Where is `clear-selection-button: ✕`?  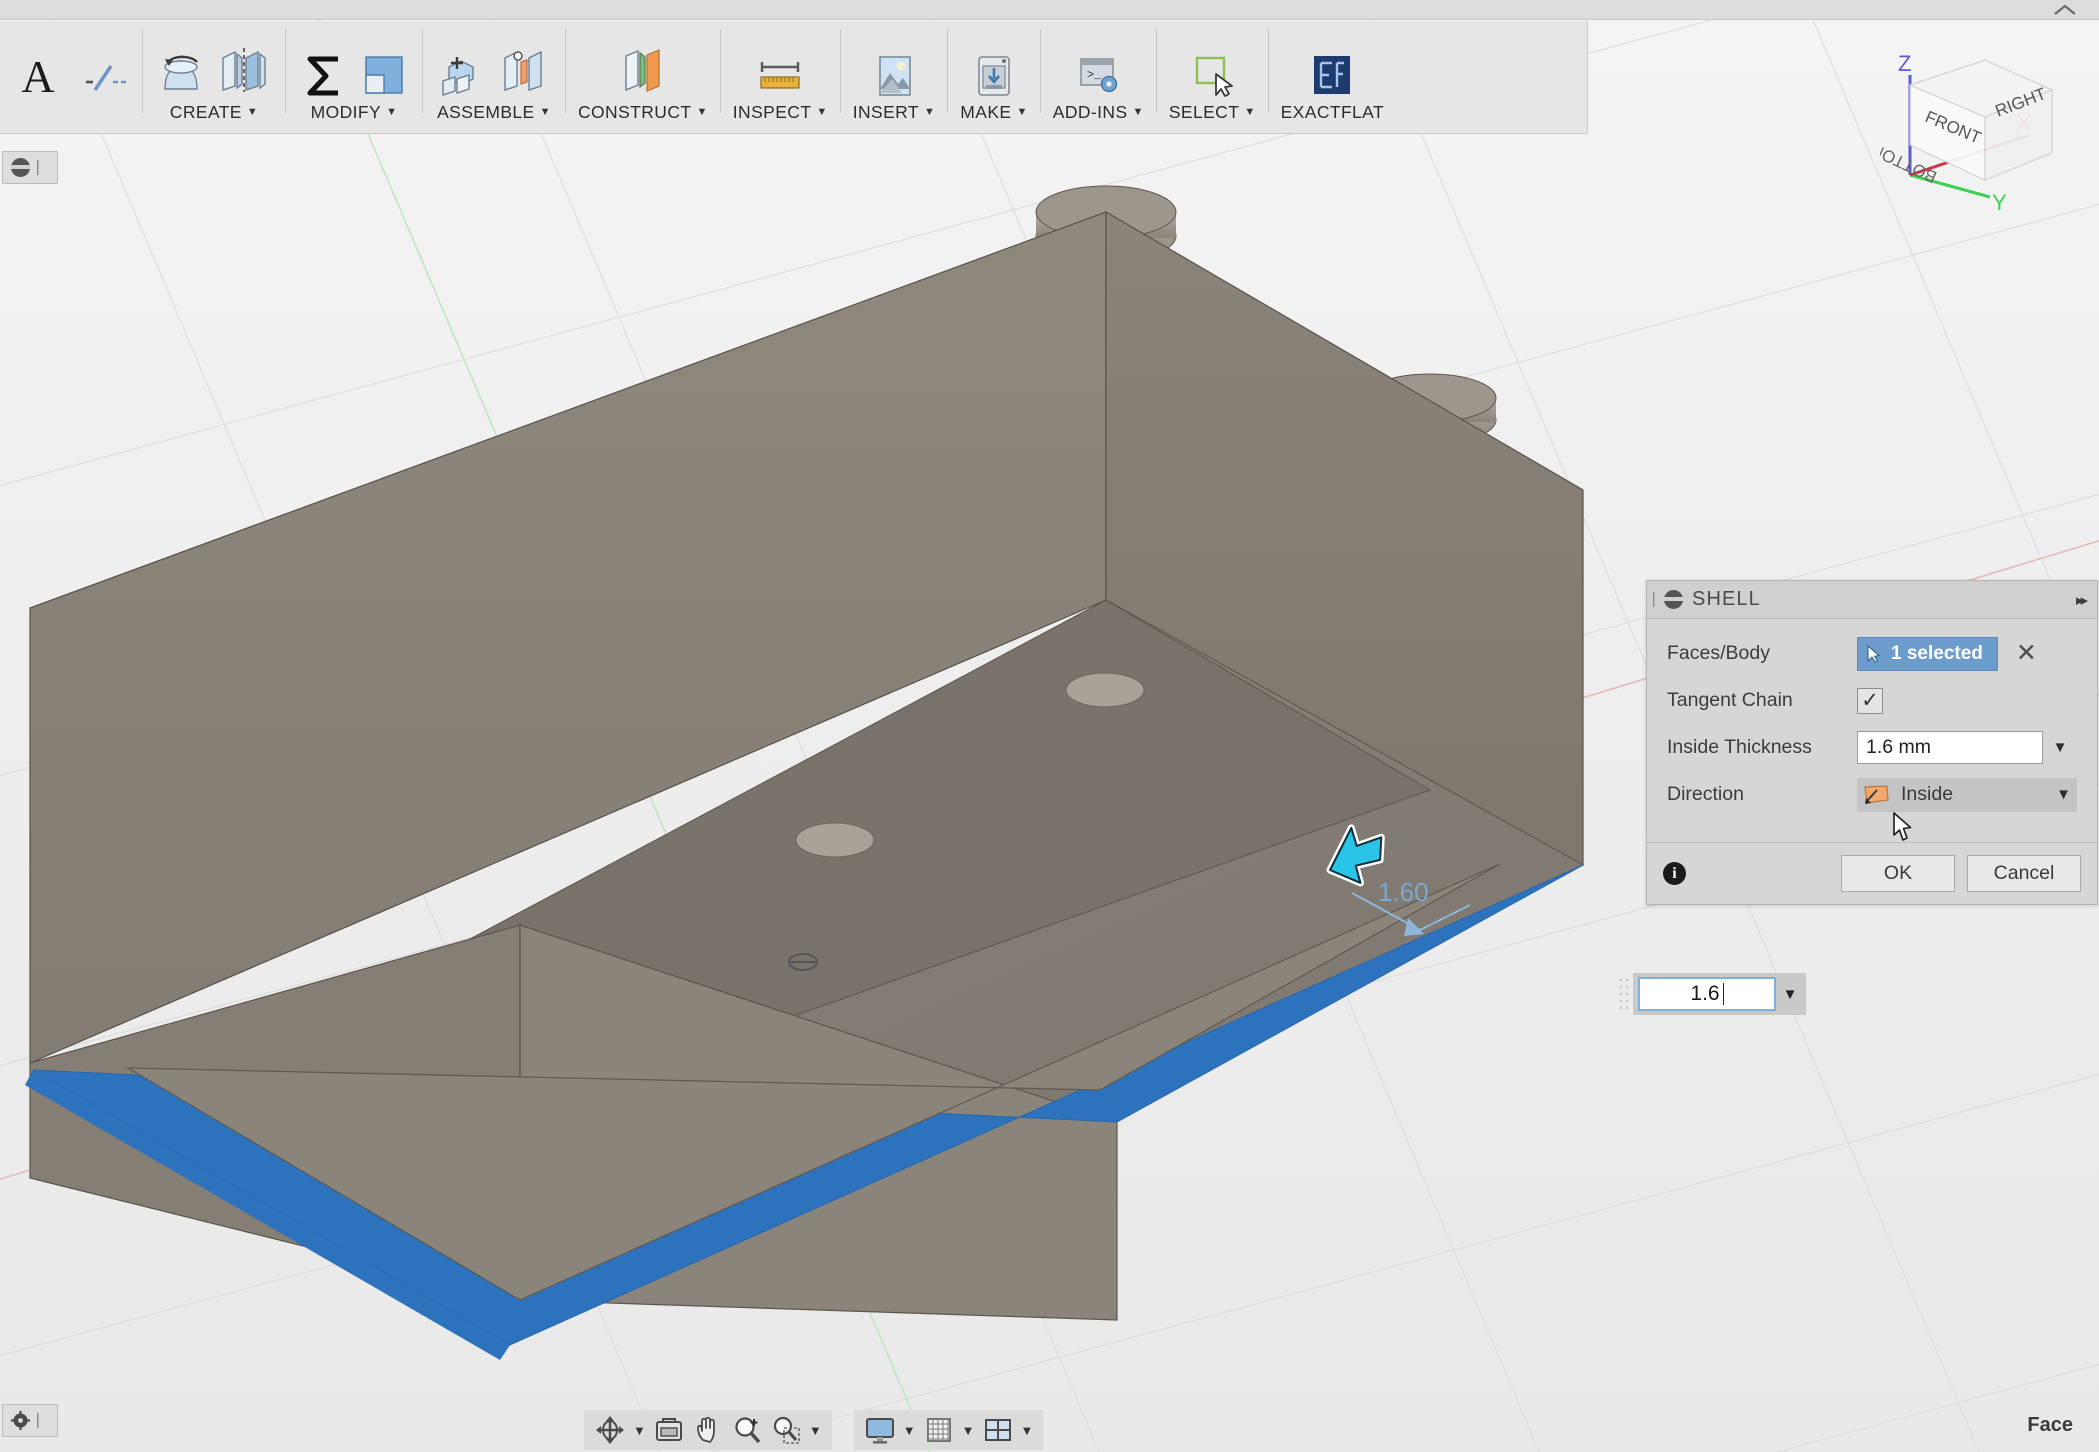 clear-selection-button: ✕ is located at coordinates (2026, 653).